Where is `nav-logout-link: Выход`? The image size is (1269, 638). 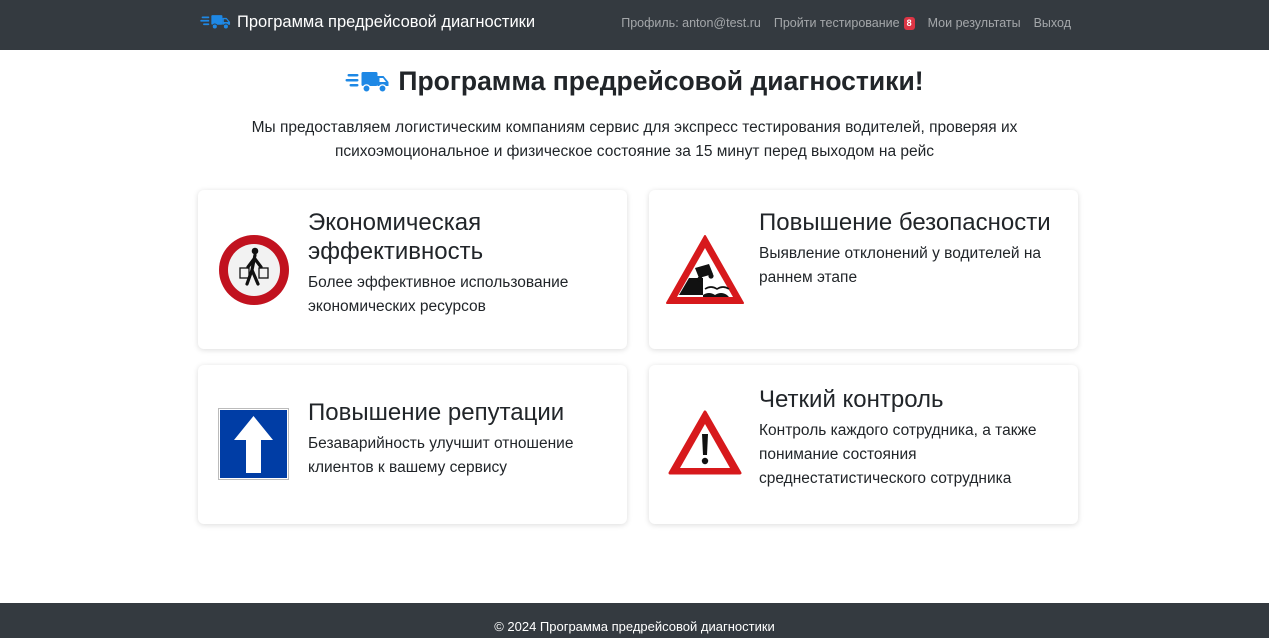 nav-logout-link: Выход is located at coordinates (1052, 23).